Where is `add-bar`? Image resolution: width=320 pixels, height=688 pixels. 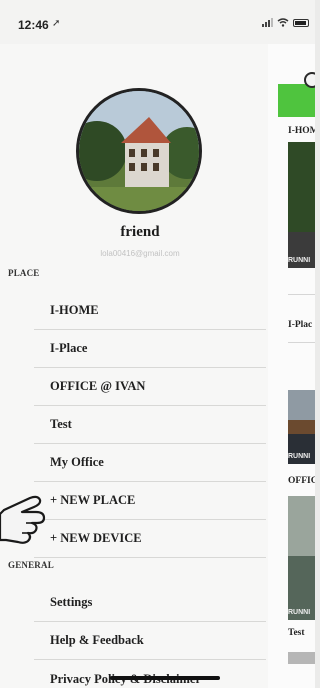 add-bar is located at coordinates (296, 100).